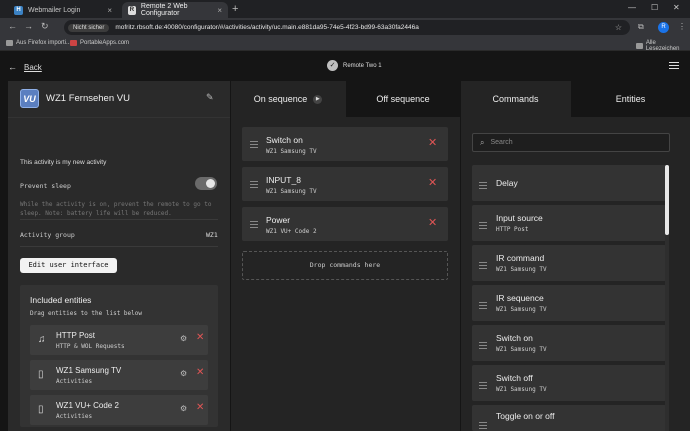 The width and height of the screenshot is (690, 431). I want to click on hamburger-menu-icon, so click(674, 66).